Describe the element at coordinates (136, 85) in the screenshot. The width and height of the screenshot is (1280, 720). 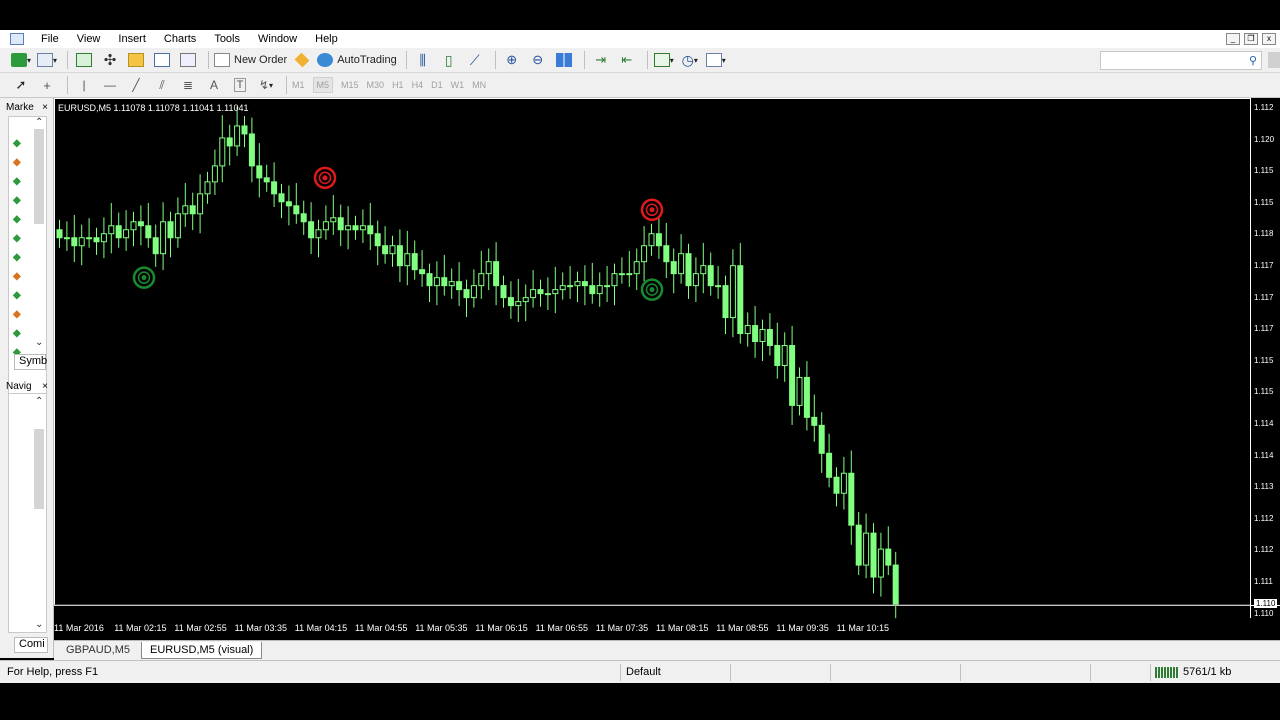
I see `trendline-tool: ╱` at that location.